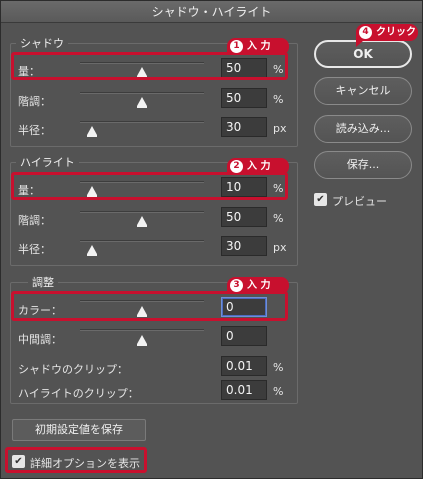  What do you see at coordinates (278, 188) in the screenshot?
I see `highlight-amount-unit: %` at bounding box center [278, 188].